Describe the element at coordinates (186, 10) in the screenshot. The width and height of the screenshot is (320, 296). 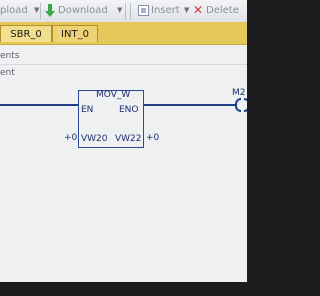
I see `insert-dropdown-icon: ▼` at that location.